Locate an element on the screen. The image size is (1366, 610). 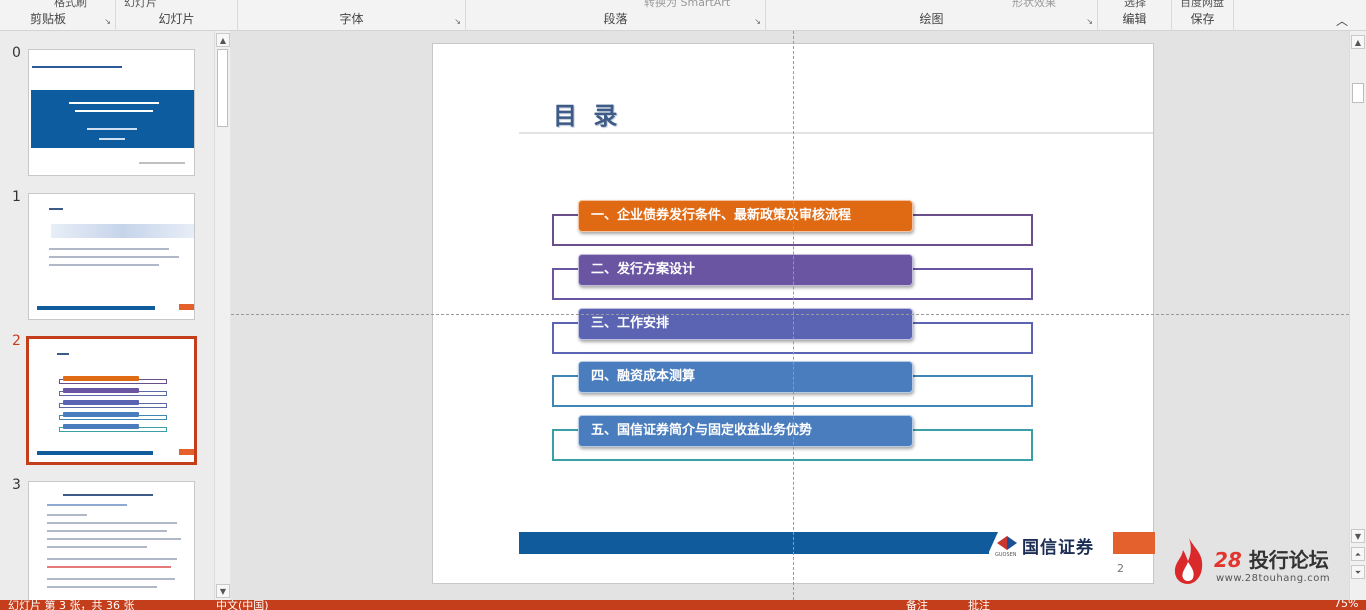
watermark-title: 28 投行论坛 is located at coordinates (1271, 558).